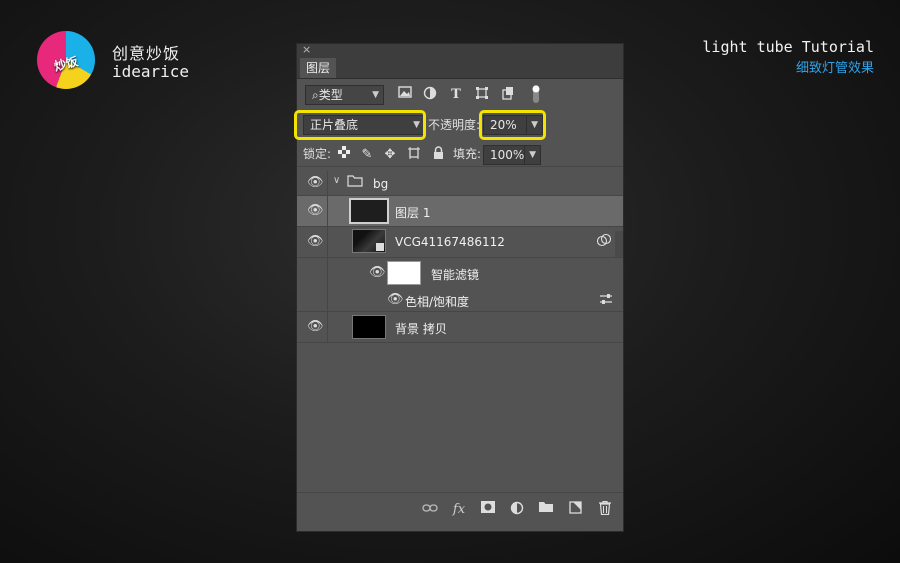 This screenshot has width=900, height=563. What do you see at coordinates (460, 68) in the screenshot?
I see `panel-tabbar: 图层` at bounding box center [460, 68].